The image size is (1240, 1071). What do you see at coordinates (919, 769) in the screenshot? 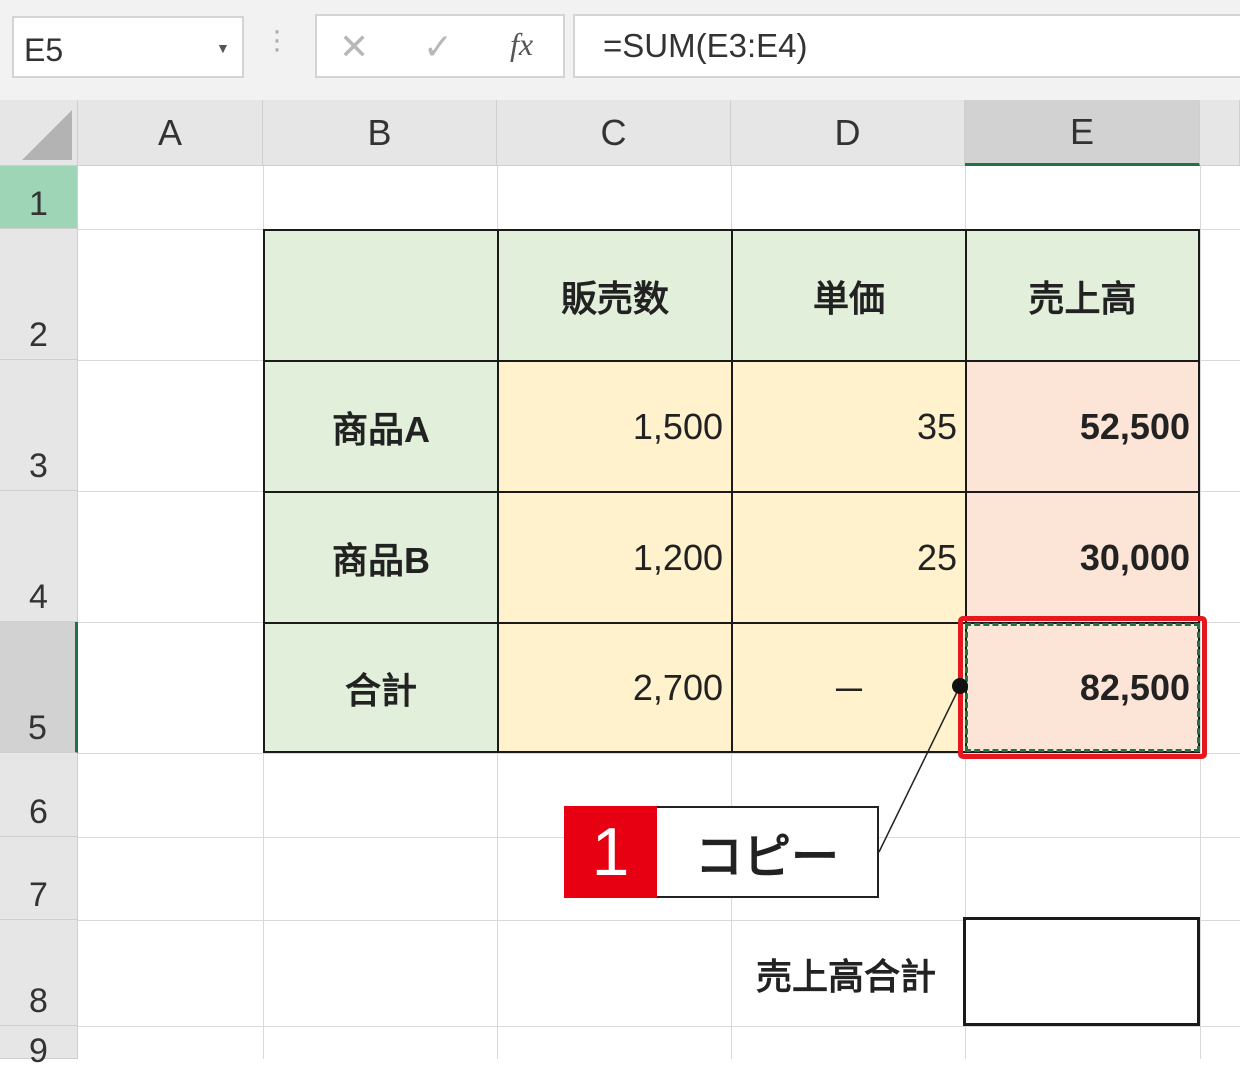
I see `leader-line` at bounding box center [919, 769].